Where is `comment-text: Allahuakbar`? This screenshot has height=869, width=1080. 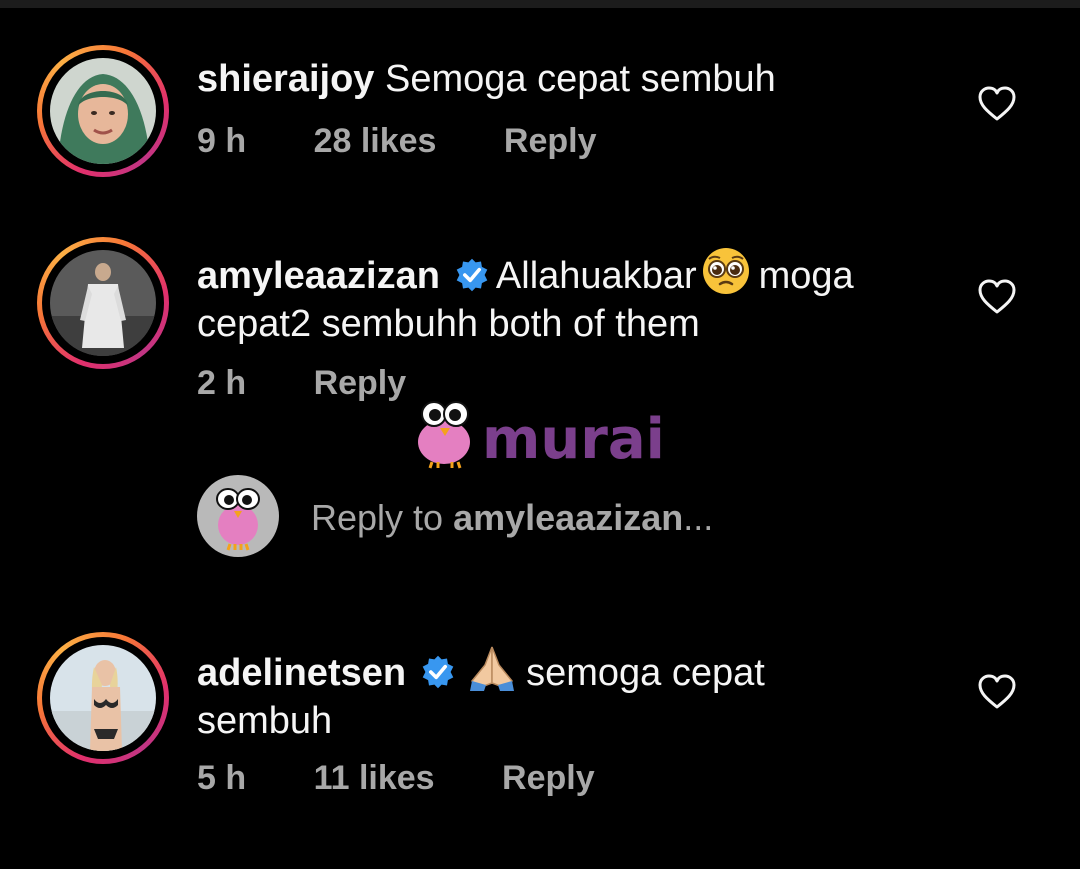
comment-text: Allahuakbar is located at coordinates (596, 276).